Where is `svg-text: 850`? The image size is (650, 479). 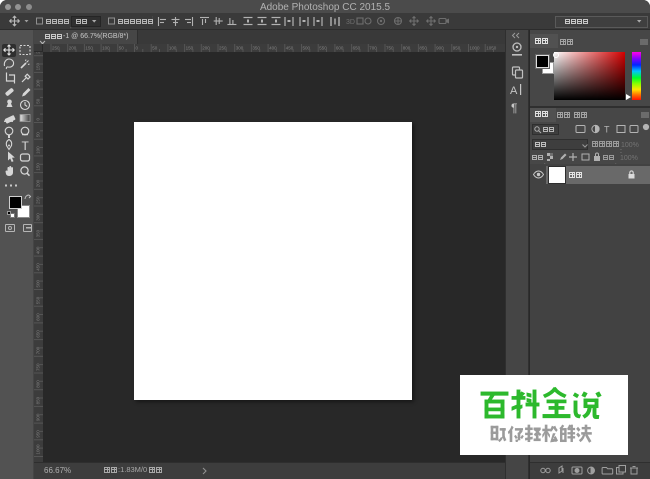 svg-text: 850 is located at coordinates (38, 400).